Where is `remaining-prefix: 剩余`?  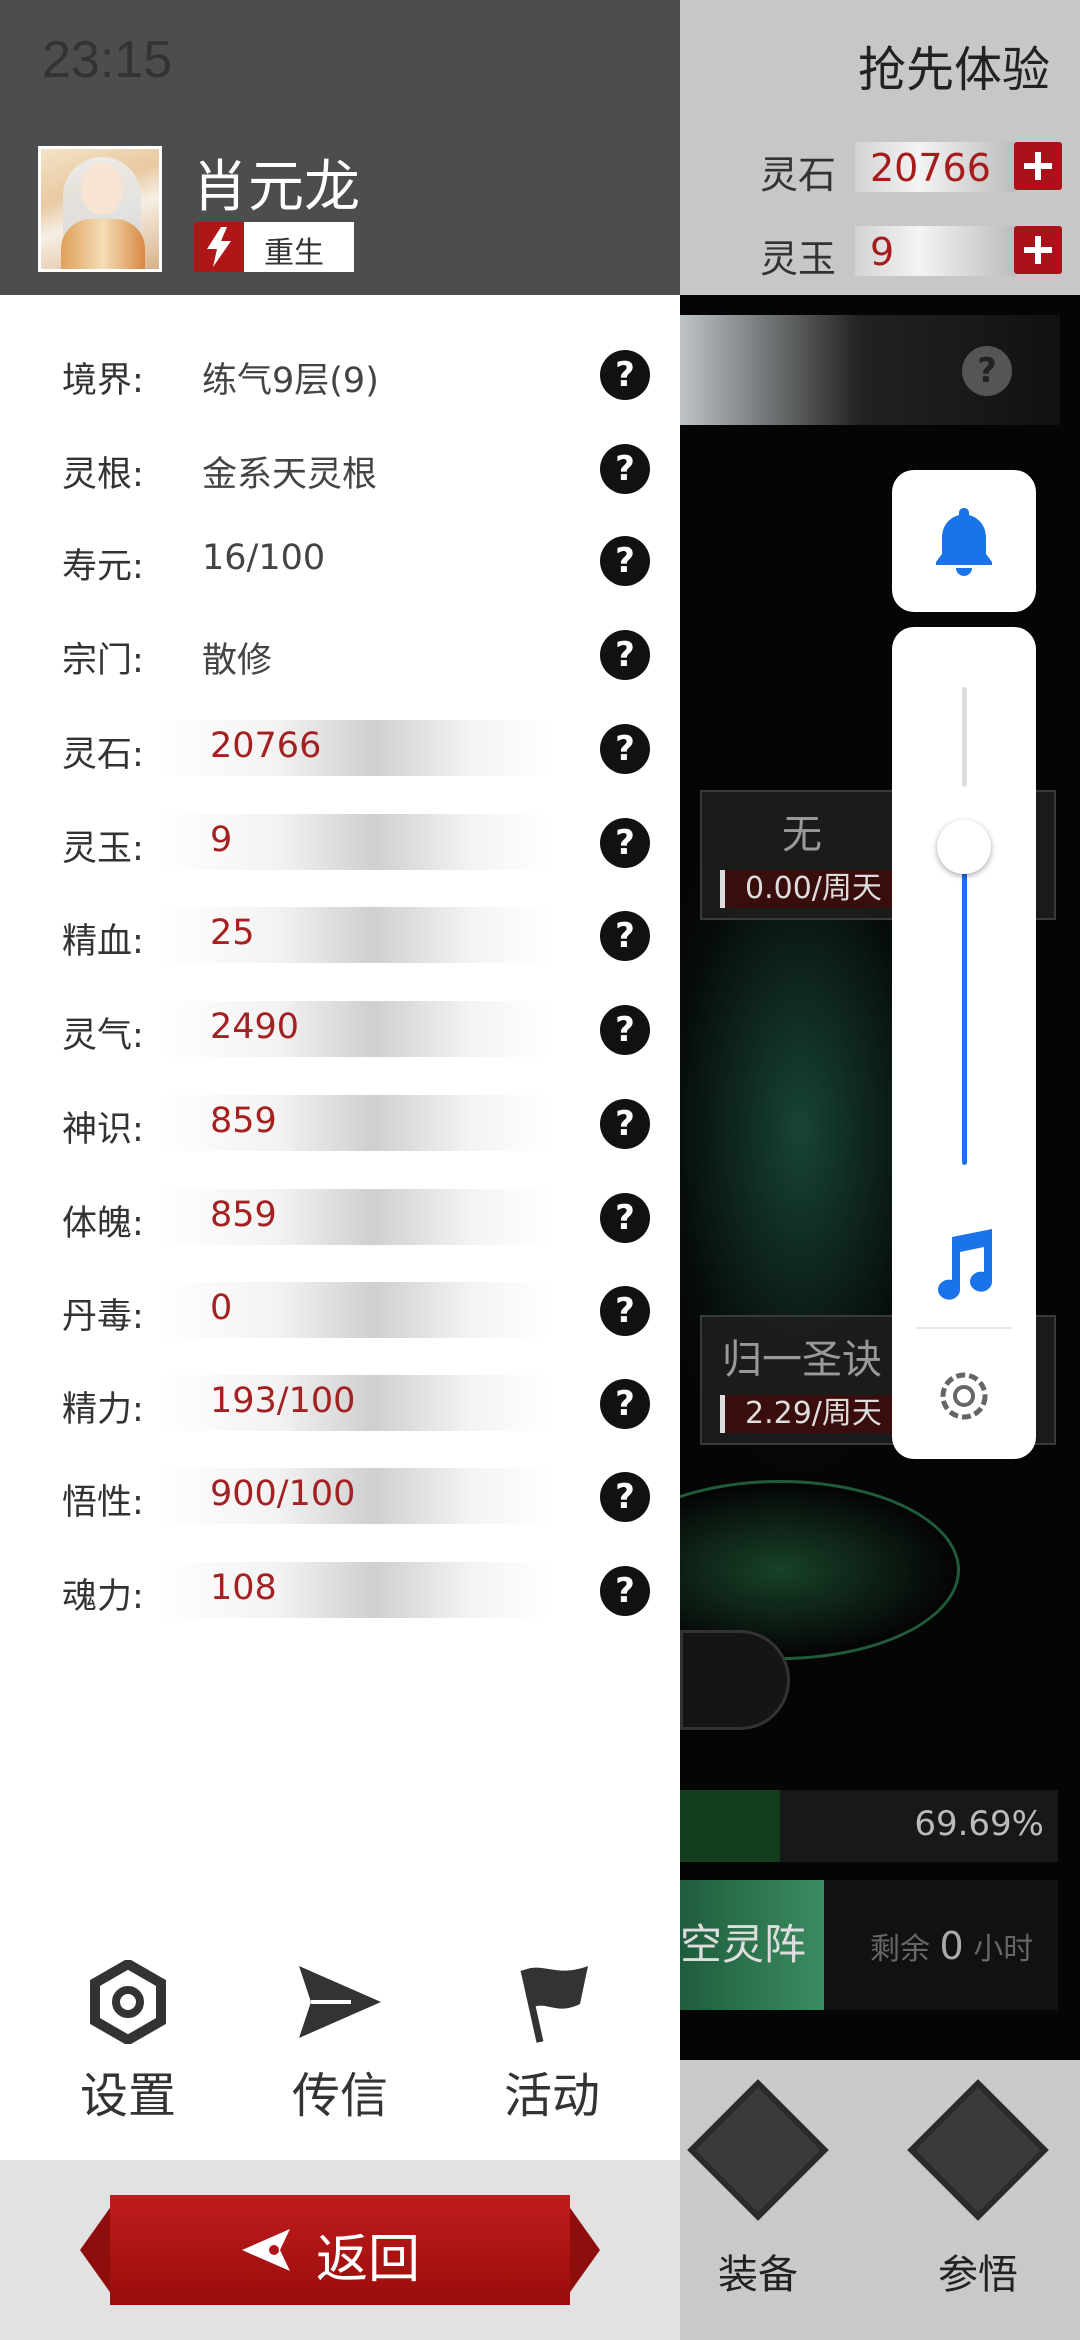 remaining-prefix: 剩余 is located at coordinates (900, 1949).